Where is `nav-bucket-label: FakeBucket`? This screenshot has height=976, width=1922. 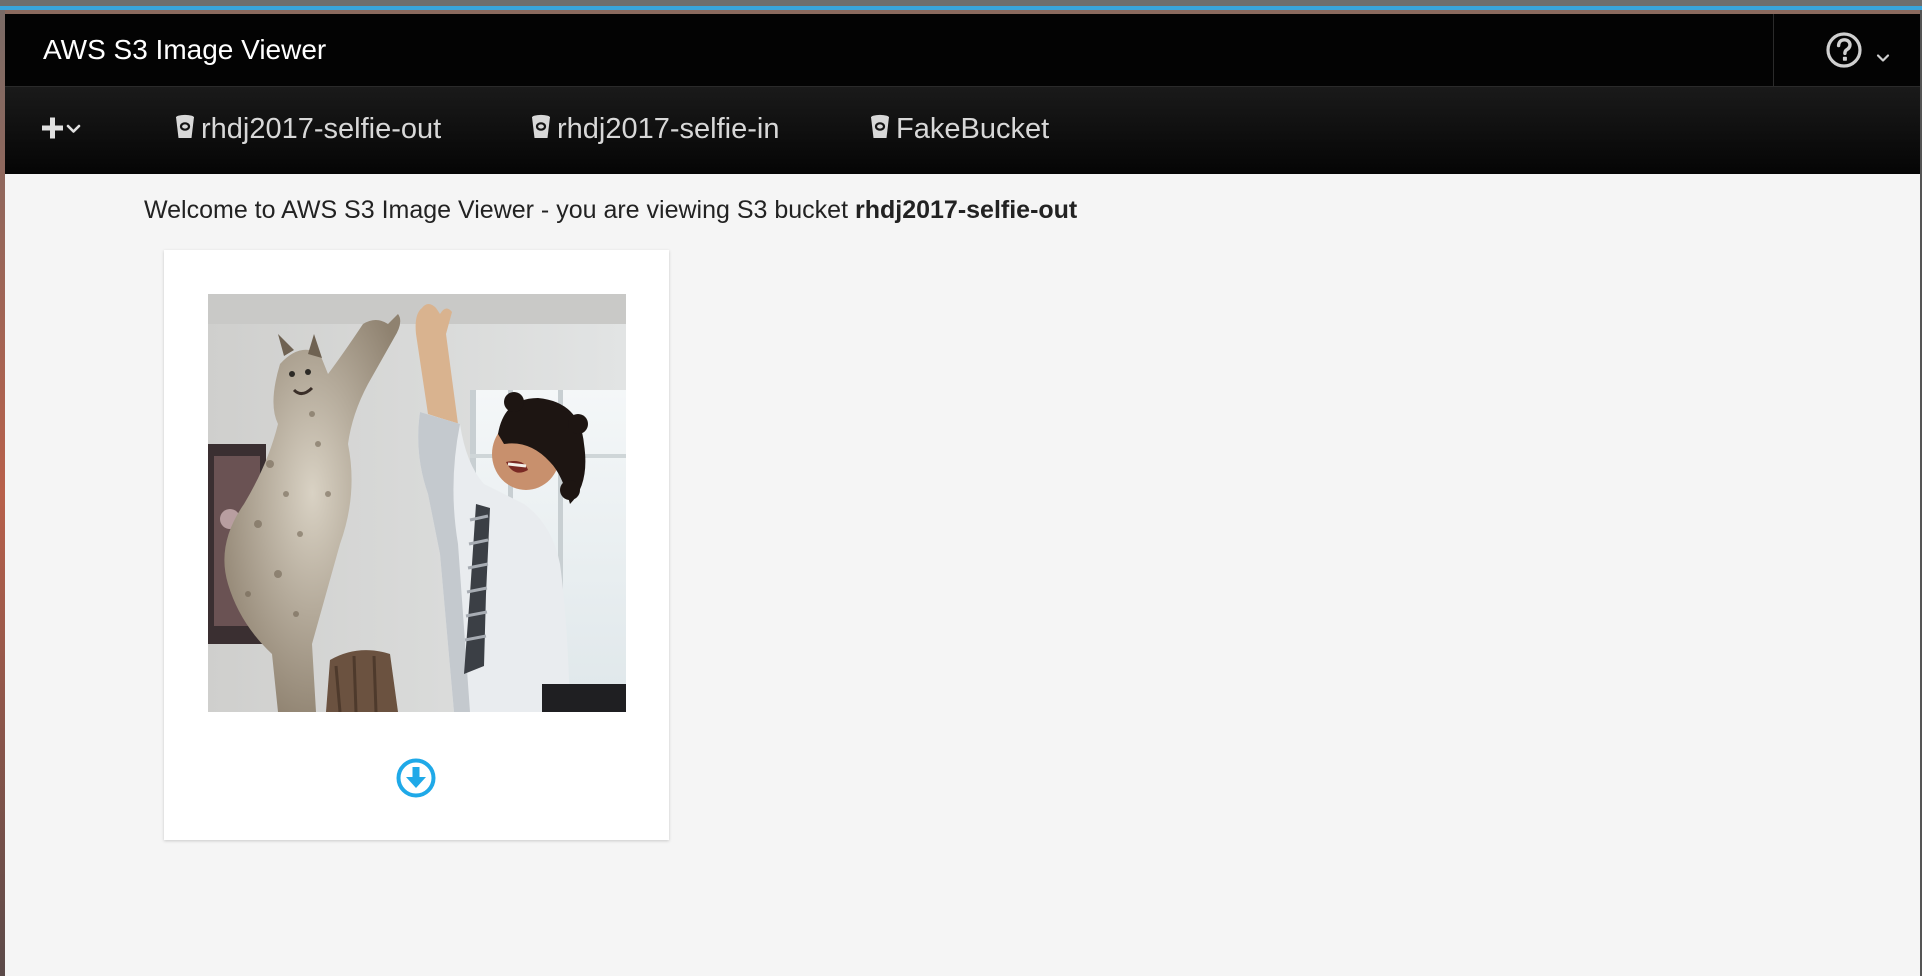
nav-bucket-label: FakeBucket is located at coordinates (973, 129).